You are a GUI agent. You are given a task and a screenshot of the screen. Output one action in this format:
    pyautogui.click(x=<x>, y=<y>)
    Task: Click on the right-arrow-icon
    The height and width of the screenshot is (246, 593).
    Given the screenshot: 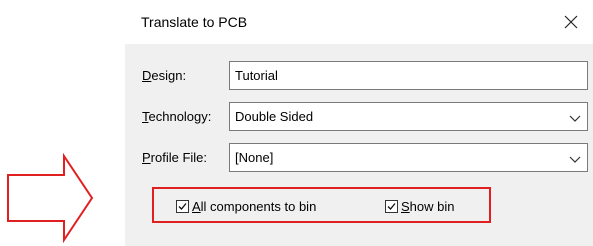 What is the action you would take?
    pyautogui.click(x=50, y=198)
    